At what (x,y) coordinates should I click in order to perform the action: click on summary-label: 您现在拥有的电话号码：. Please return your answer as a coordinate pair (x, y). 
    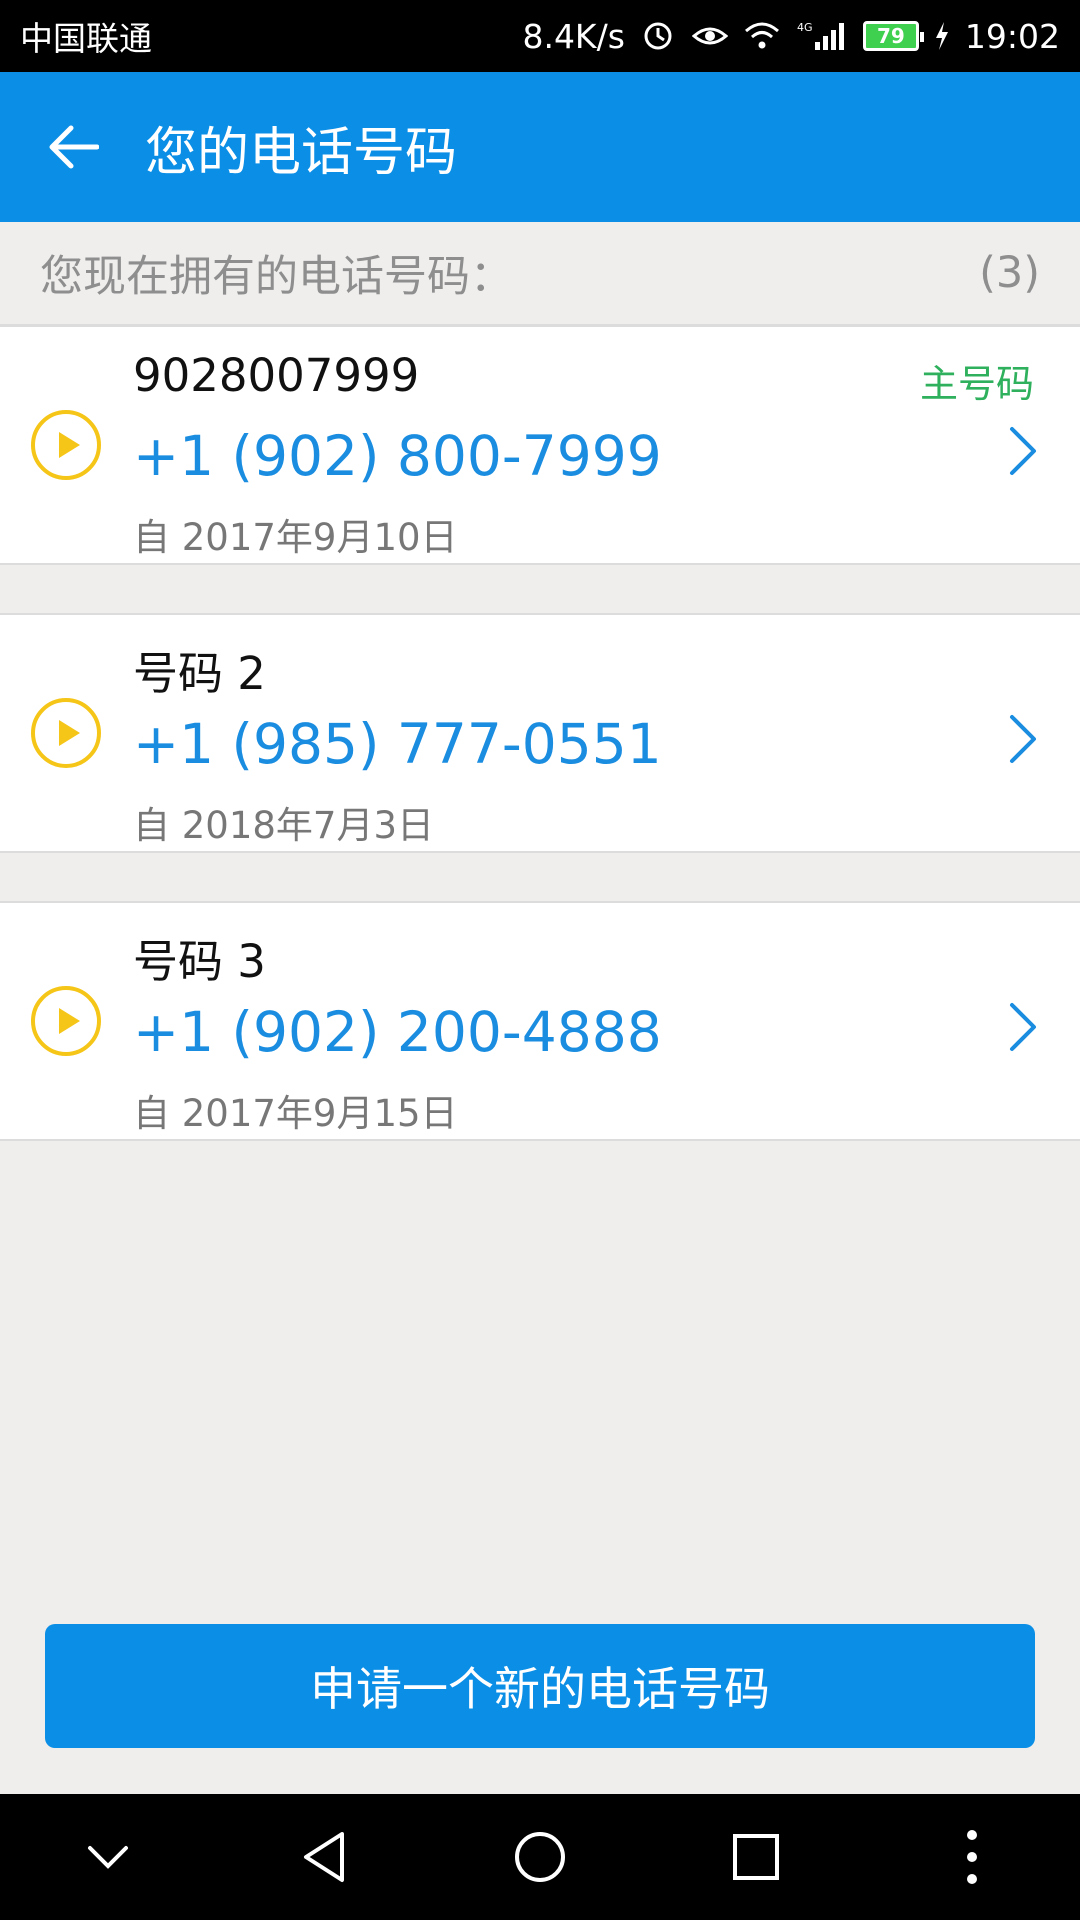
    Looking at the image, I should click on (276, 277).